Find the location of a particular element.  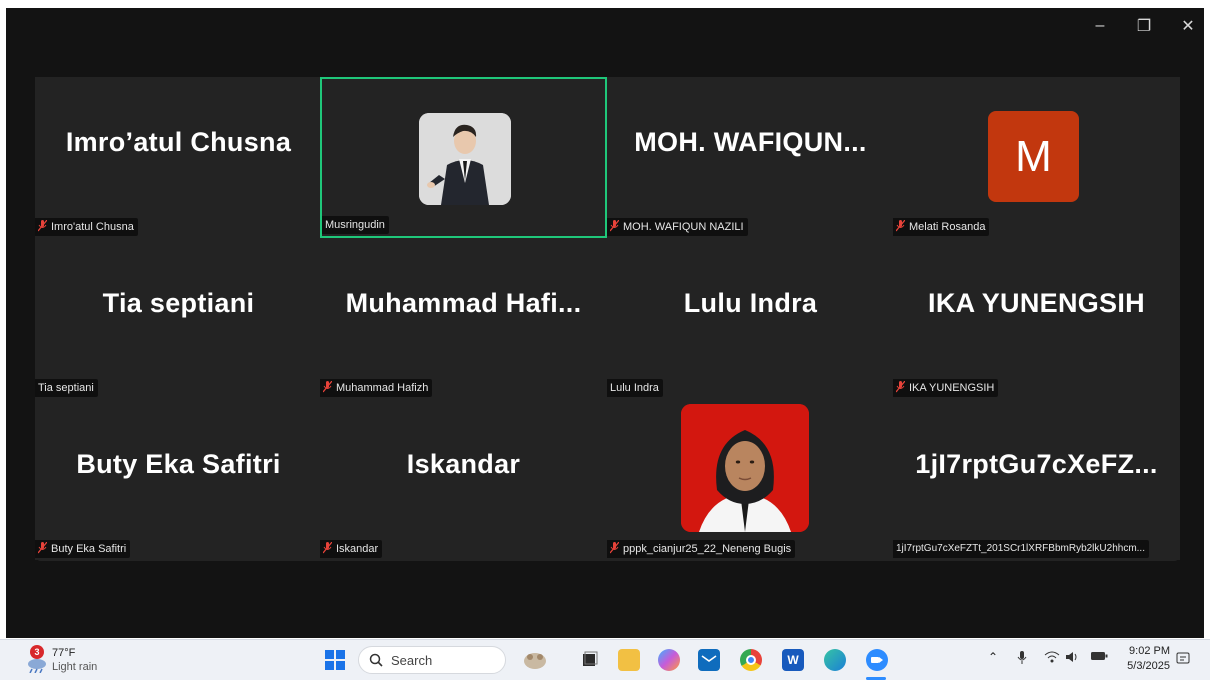

participant-name-label: Buty Eka Safitri is located at coordinates (83, 549).